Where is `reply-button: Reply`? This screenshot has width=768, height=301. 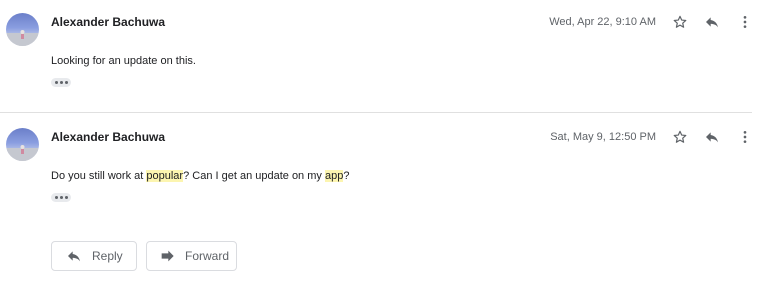
reply-button: Reply is located at coordinates (94, 256).